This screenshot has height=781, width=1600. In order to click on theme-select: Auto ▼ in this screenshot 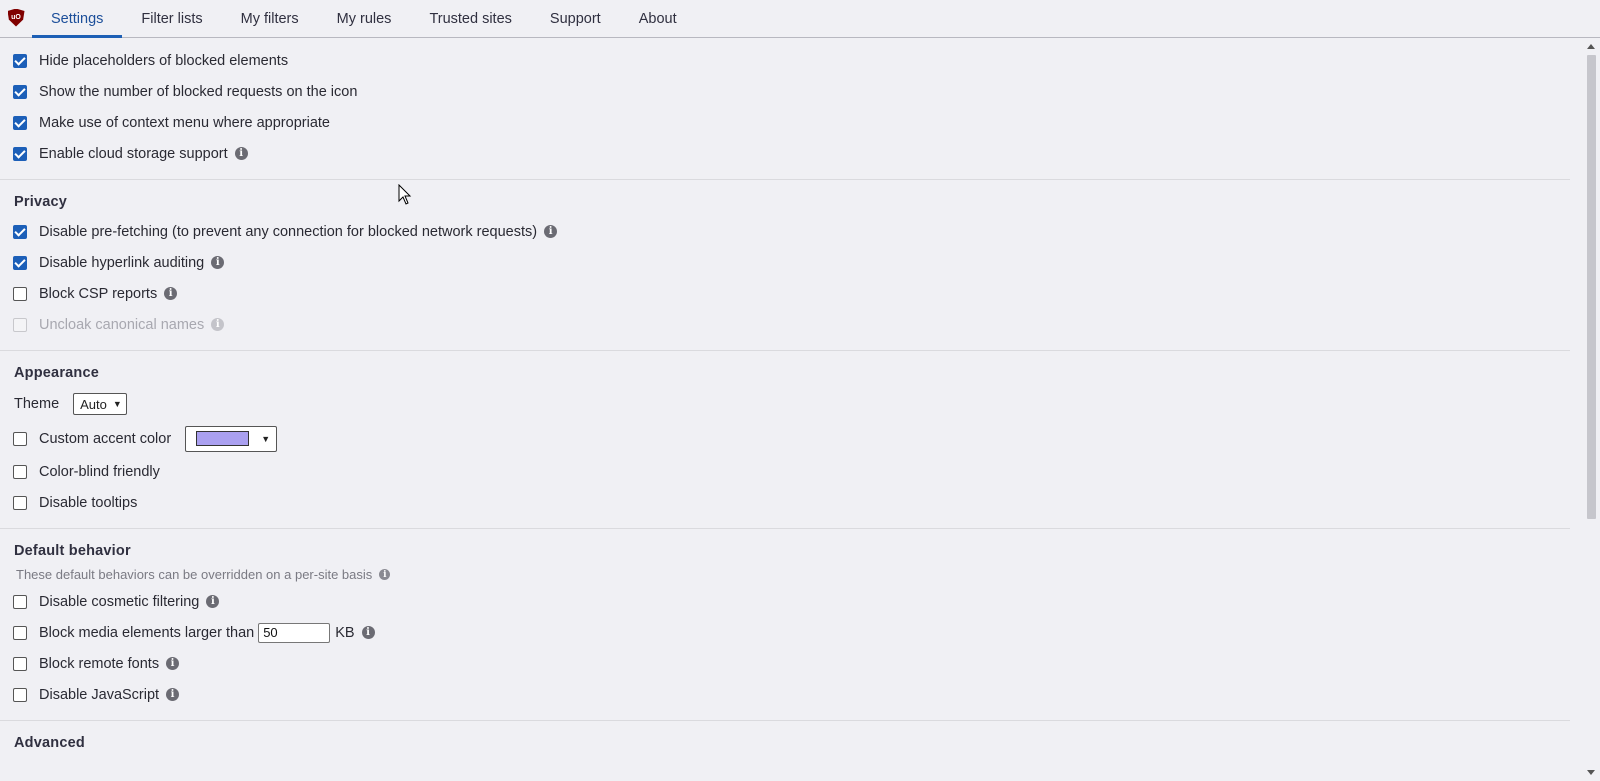, I will do `click(100, 404)`.